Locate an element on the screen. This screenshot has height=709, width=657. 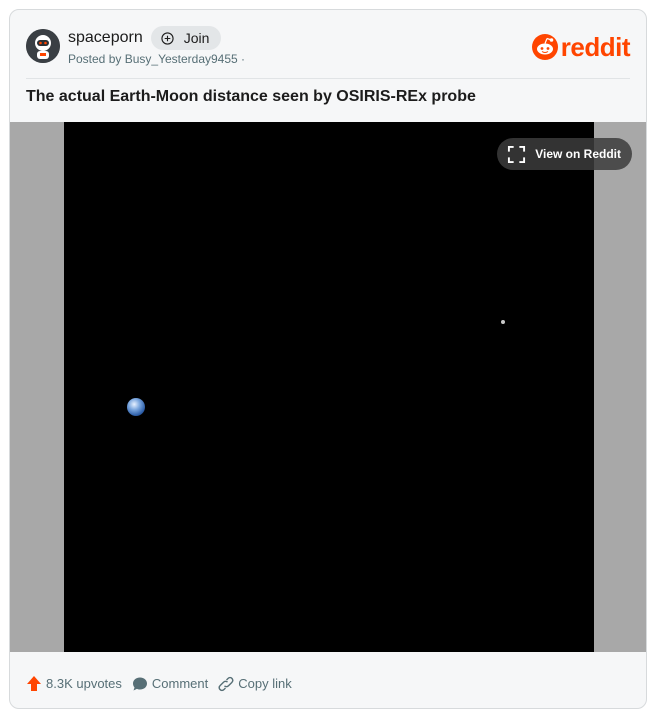
comment-button: Comment is located at coordinates (170, 684).